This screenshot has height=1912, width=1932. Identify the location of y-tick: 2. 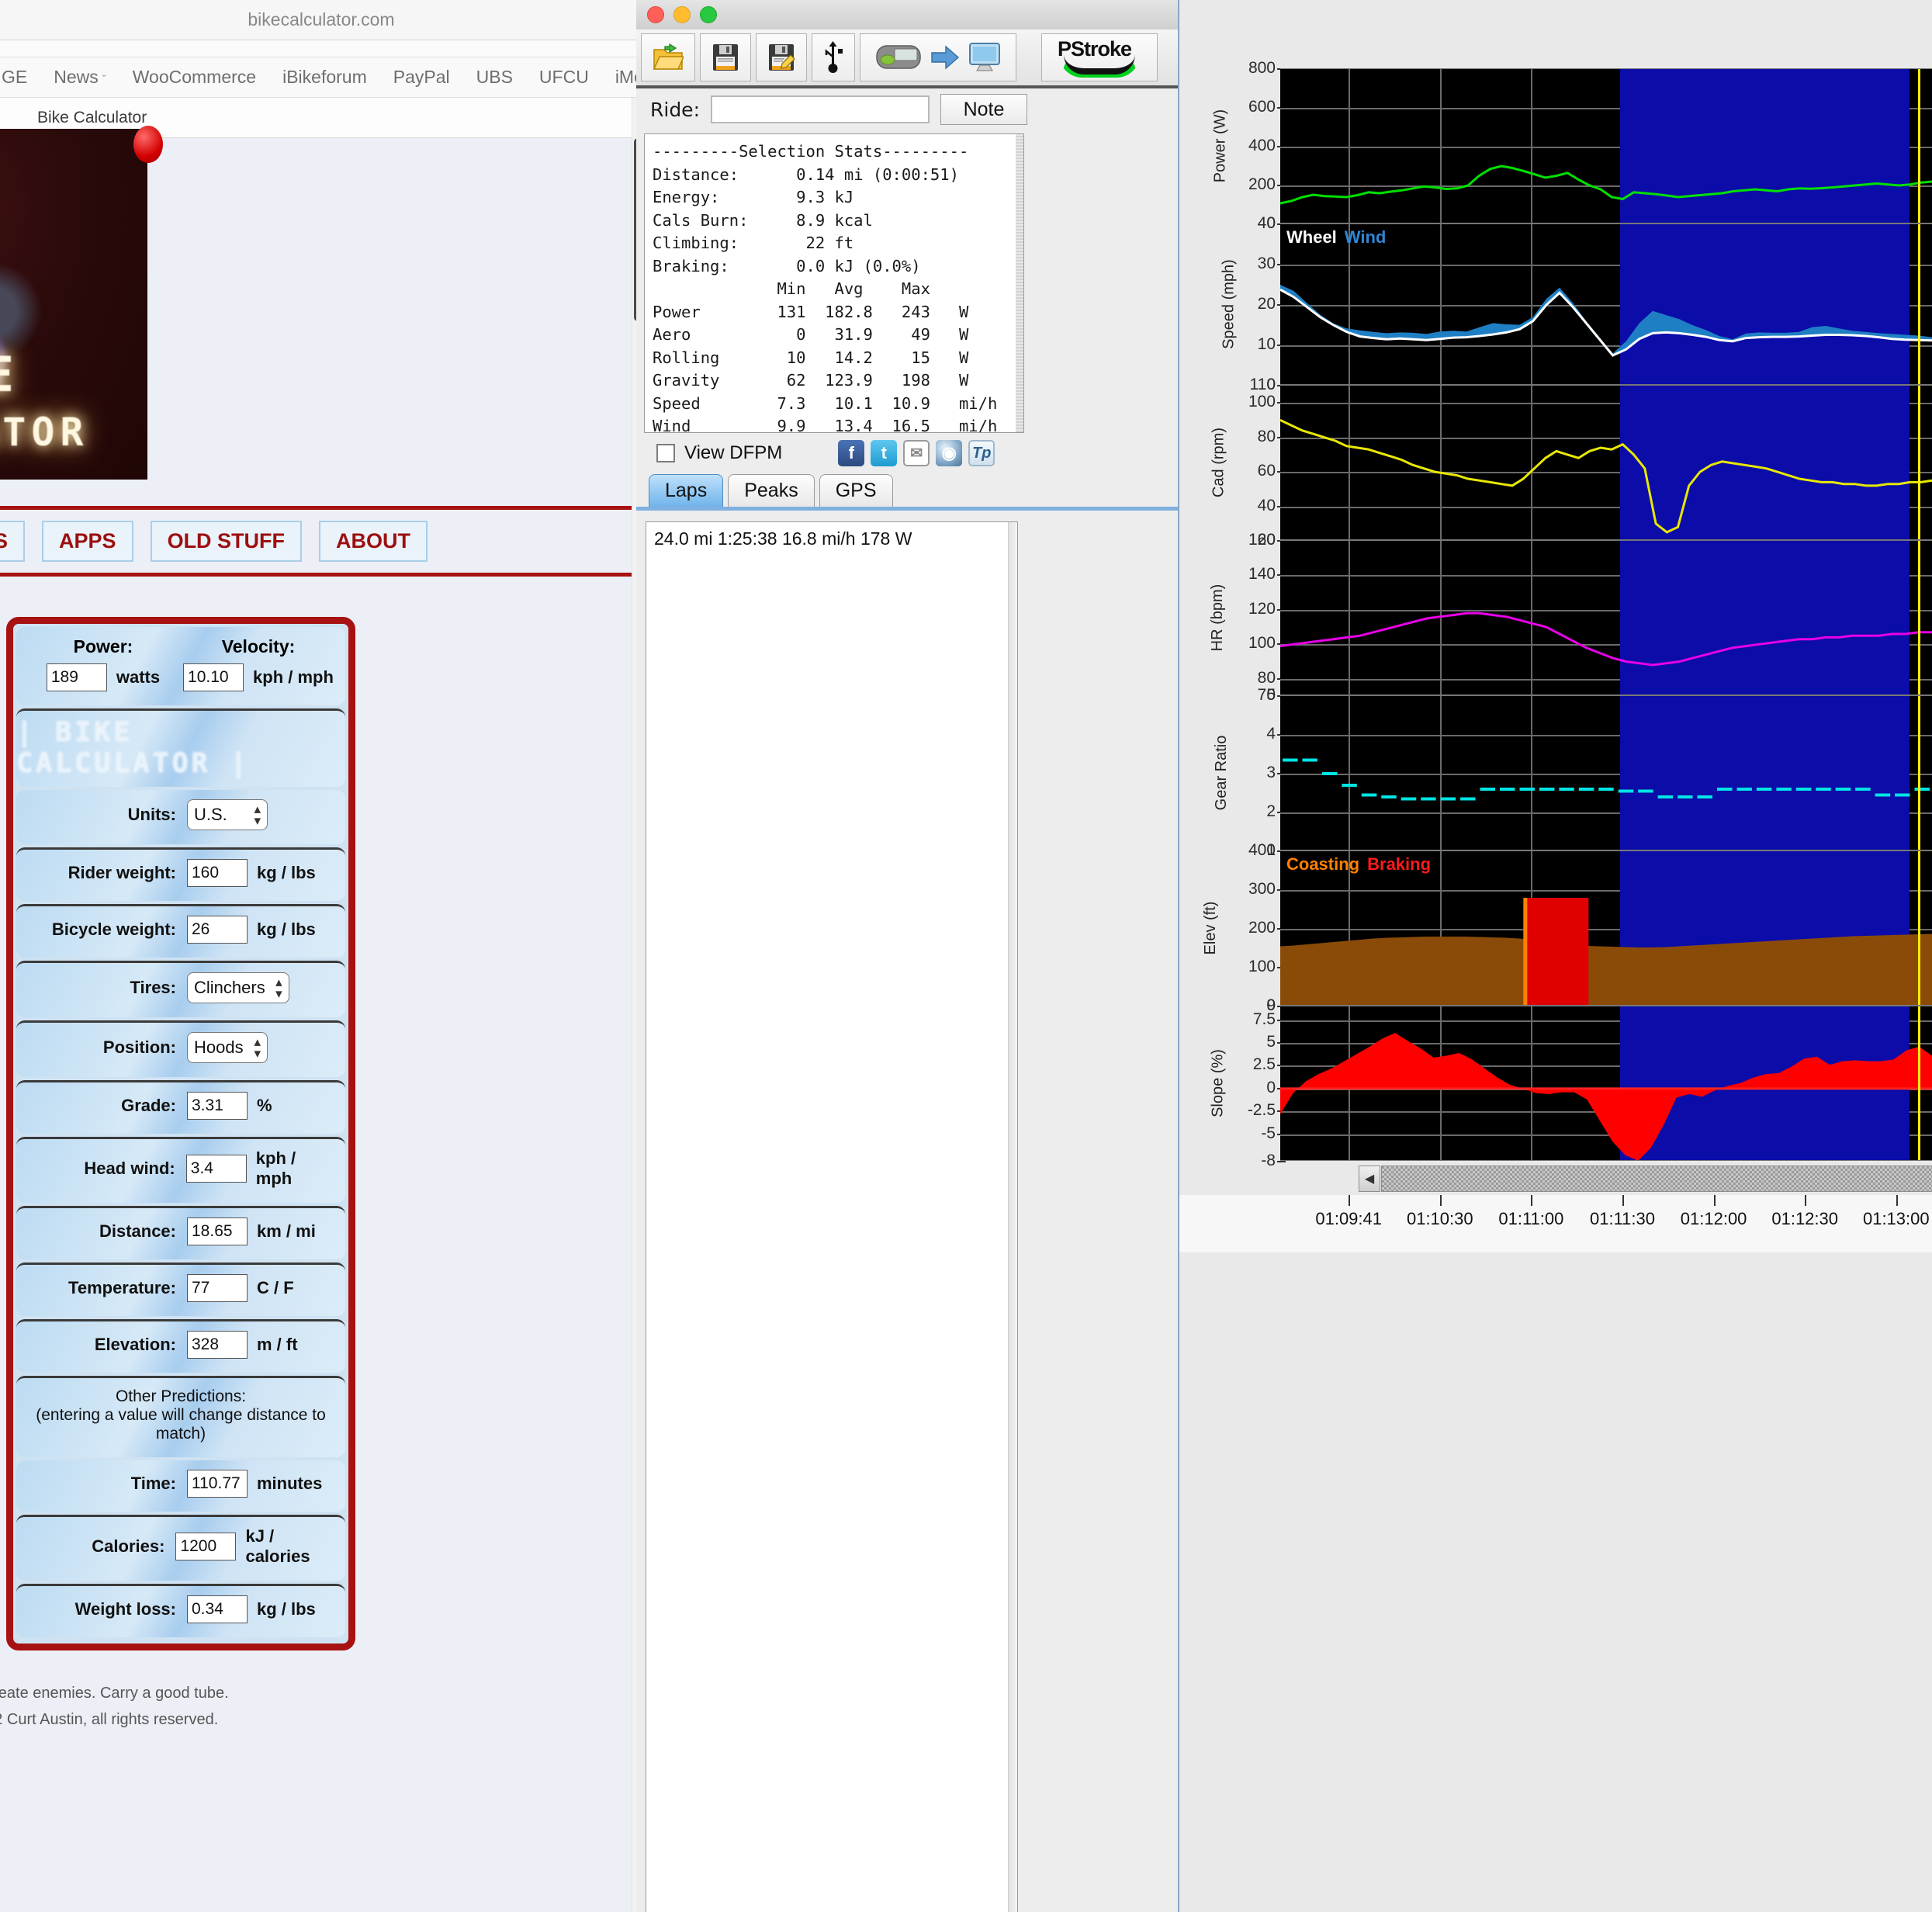
(1276, 811).